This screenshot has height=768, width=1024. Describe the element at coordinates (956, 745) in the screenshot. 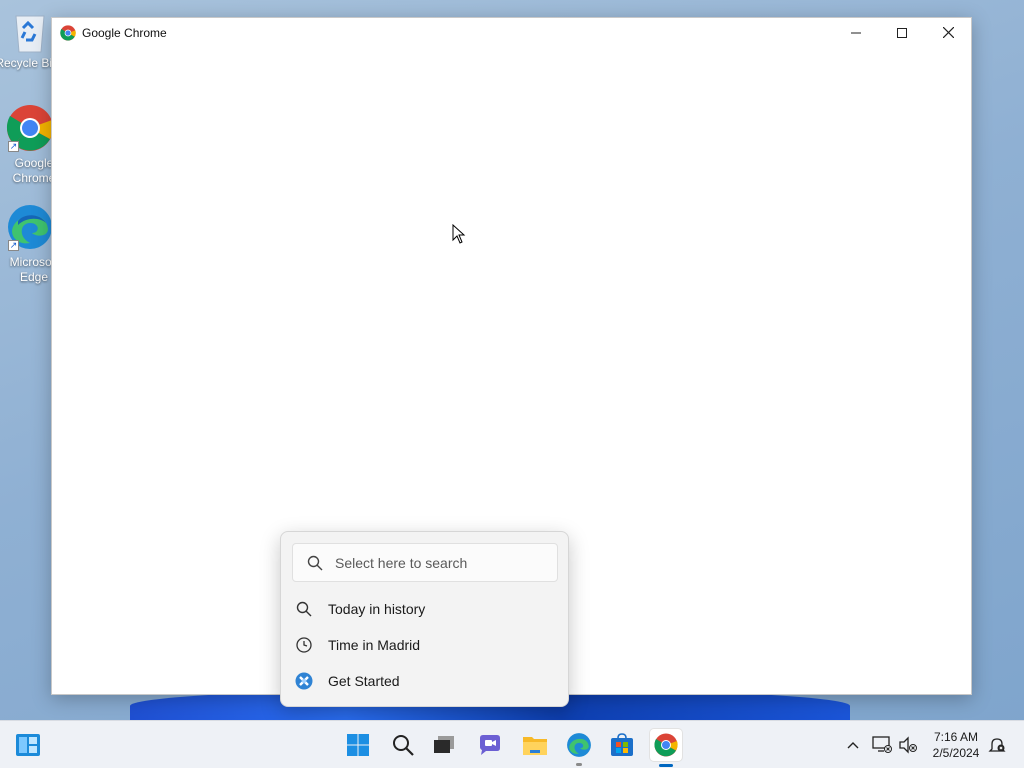

I see `taskbar-clock: 7:16 AM 2/5/2024` at that location.